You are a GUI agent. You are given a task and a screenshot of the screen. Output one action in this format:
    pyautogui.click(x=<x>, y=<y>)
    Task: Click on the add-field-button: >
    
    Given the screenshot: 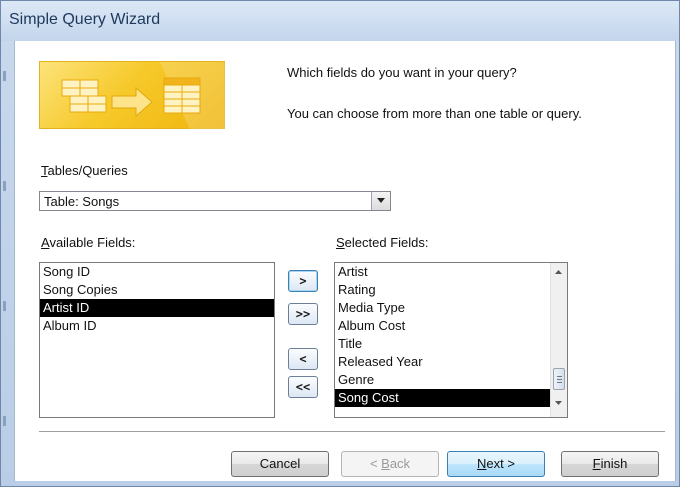 What is the action you would take?
    pyautogui.click(x=303, y=281)
    